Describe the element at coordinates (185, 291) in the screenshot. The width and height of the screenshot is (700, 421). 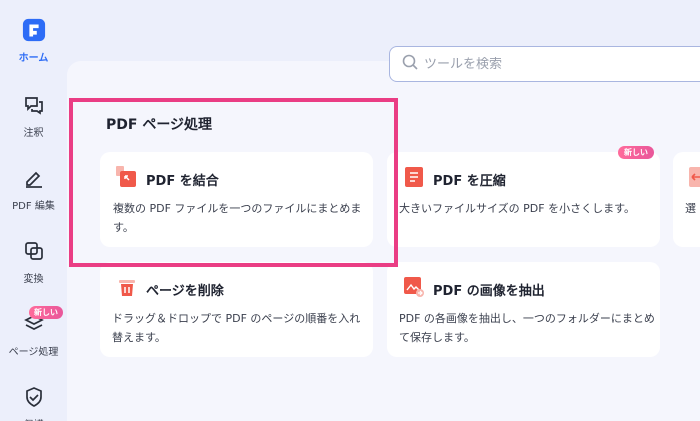
I see `card-title: ページを削除` at that location.